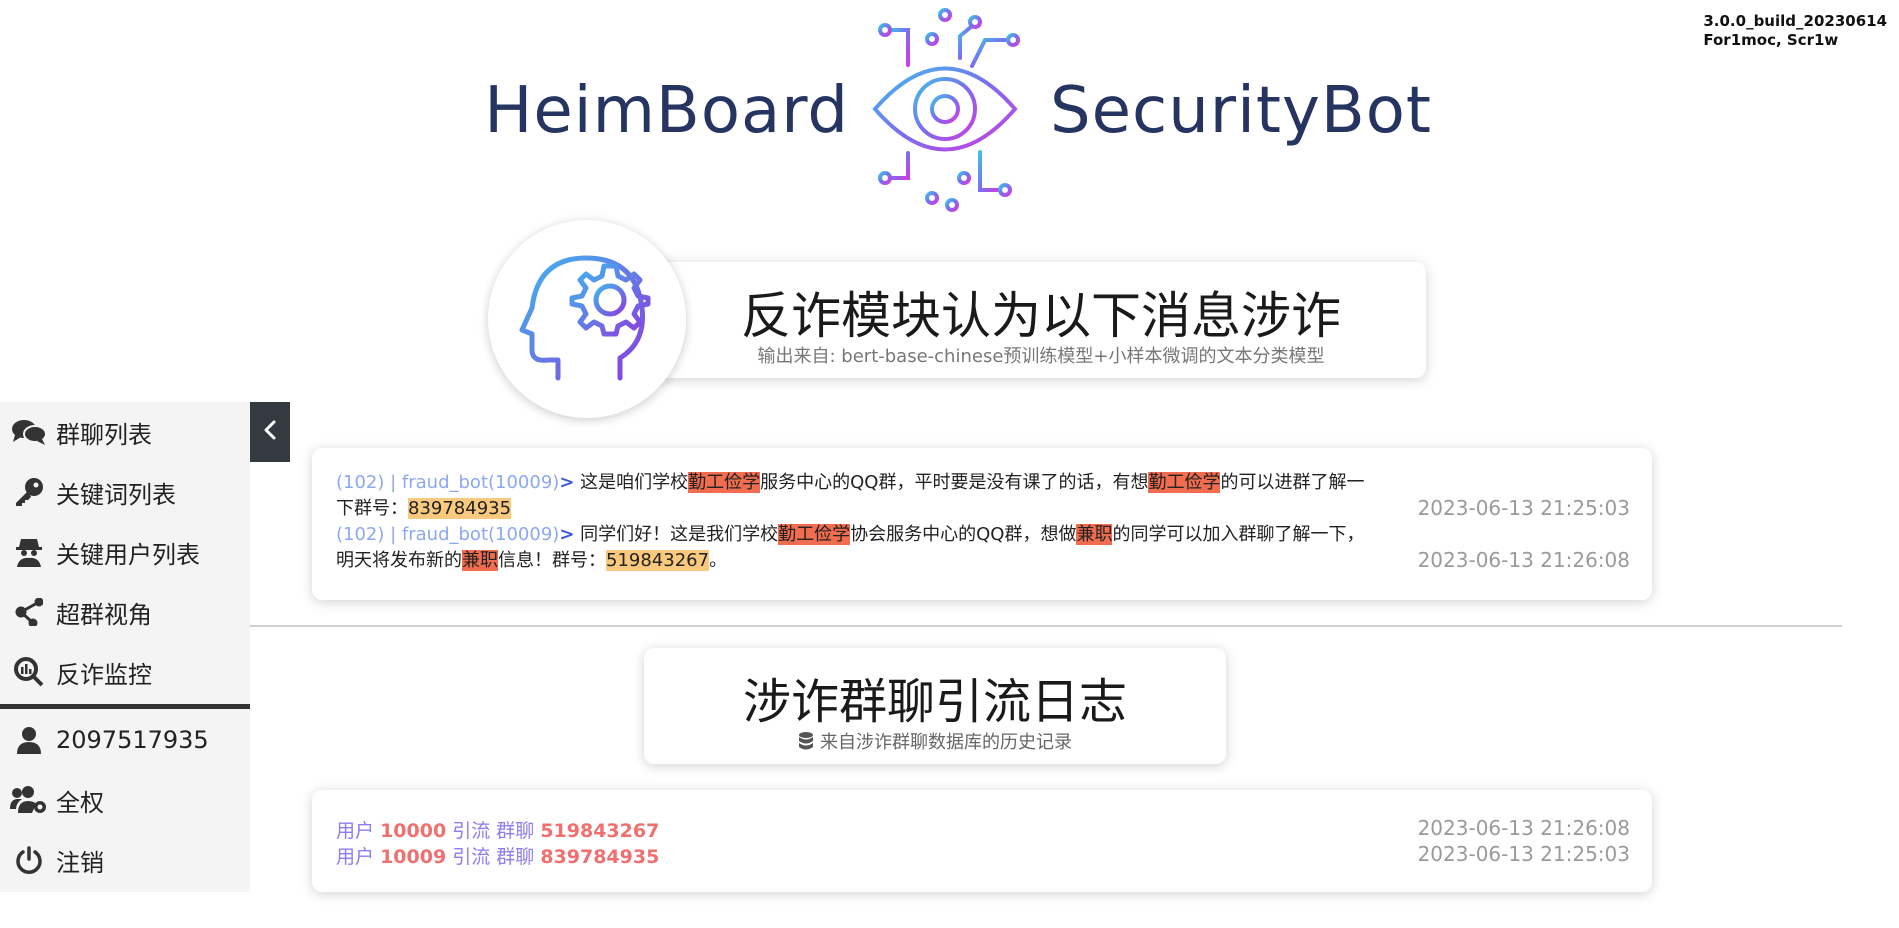 This screenshot has height=928, width=1899. I want to click on search-chart-icon, so click(29, 672).